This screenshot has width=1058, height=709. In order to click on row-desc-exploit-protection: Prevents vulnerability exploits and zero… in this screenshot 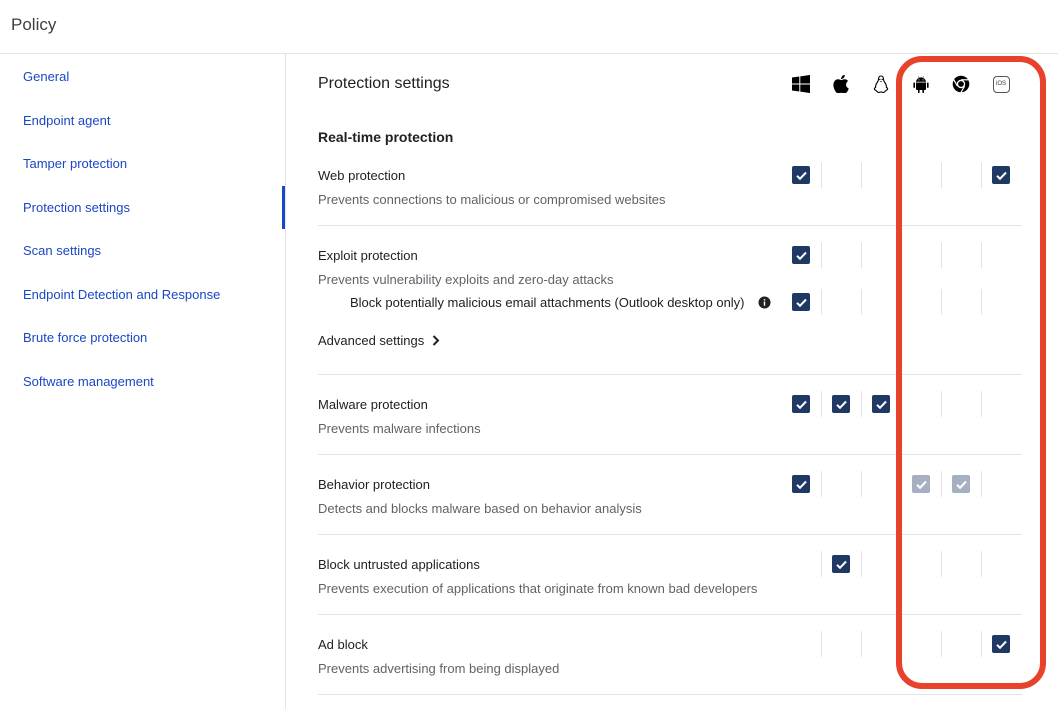, I will do `click(466, 279)`.